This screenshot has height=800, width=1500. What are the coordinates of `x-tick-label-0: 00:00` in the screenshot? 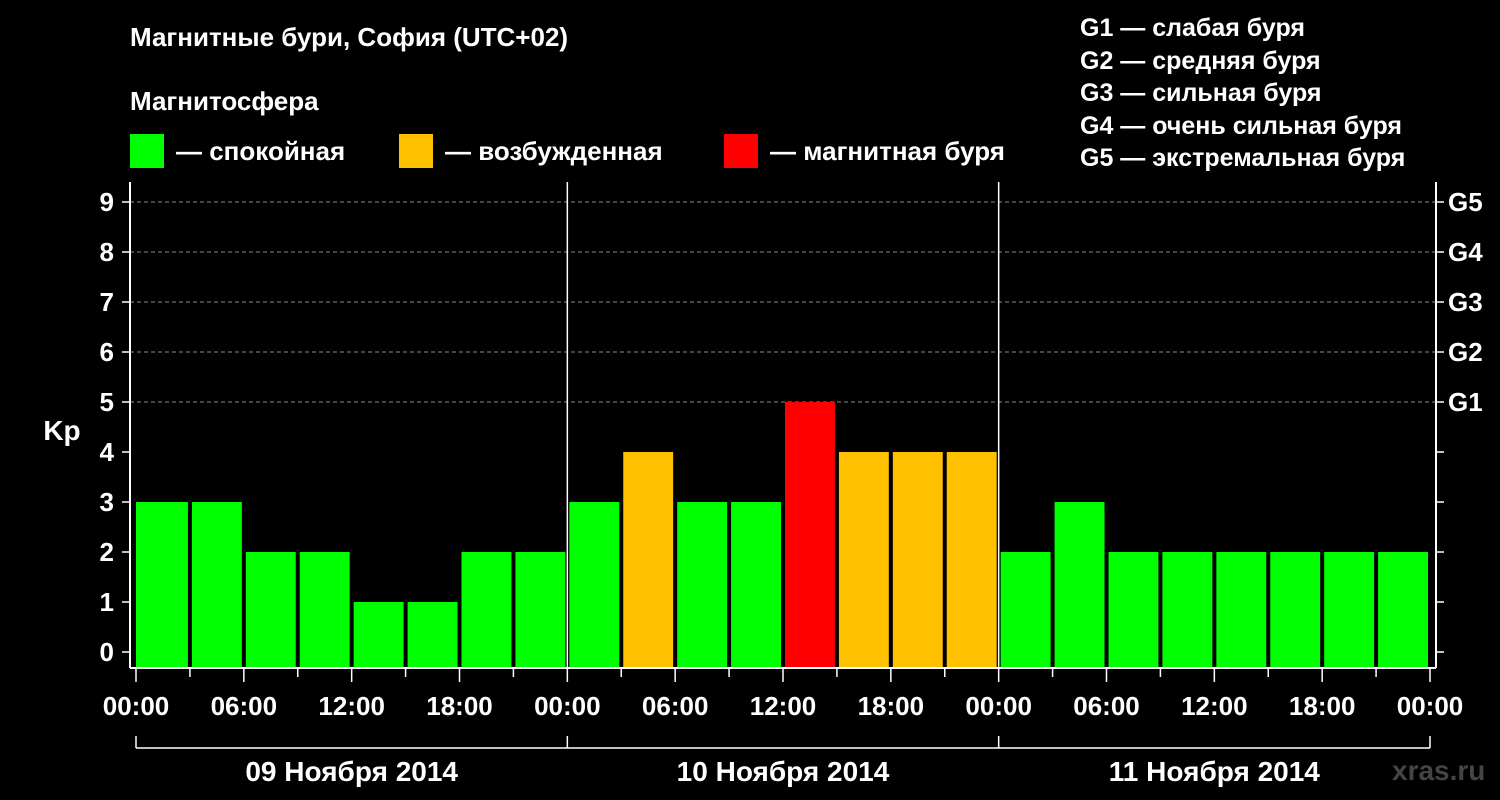 It's located at (136, 706).